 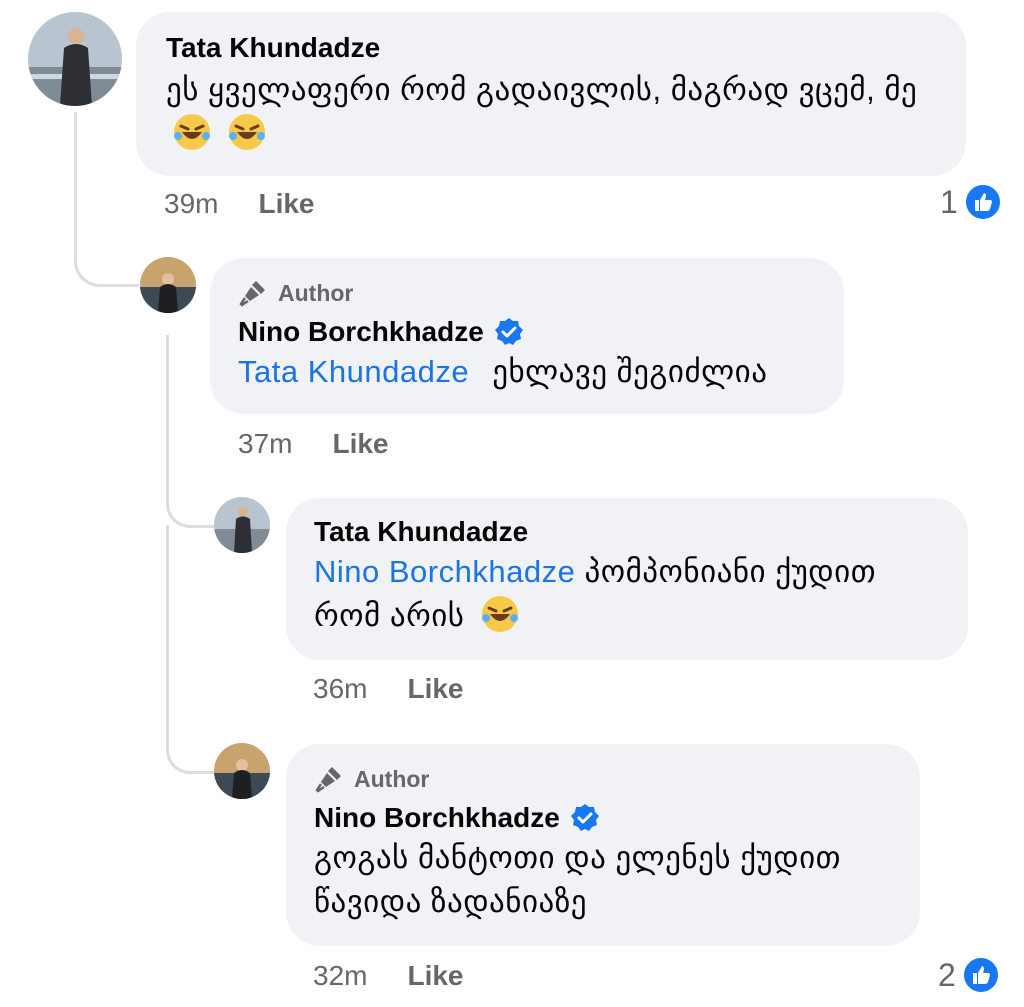 I want to click on reaction-count: 2, so click(x=969, y=975).